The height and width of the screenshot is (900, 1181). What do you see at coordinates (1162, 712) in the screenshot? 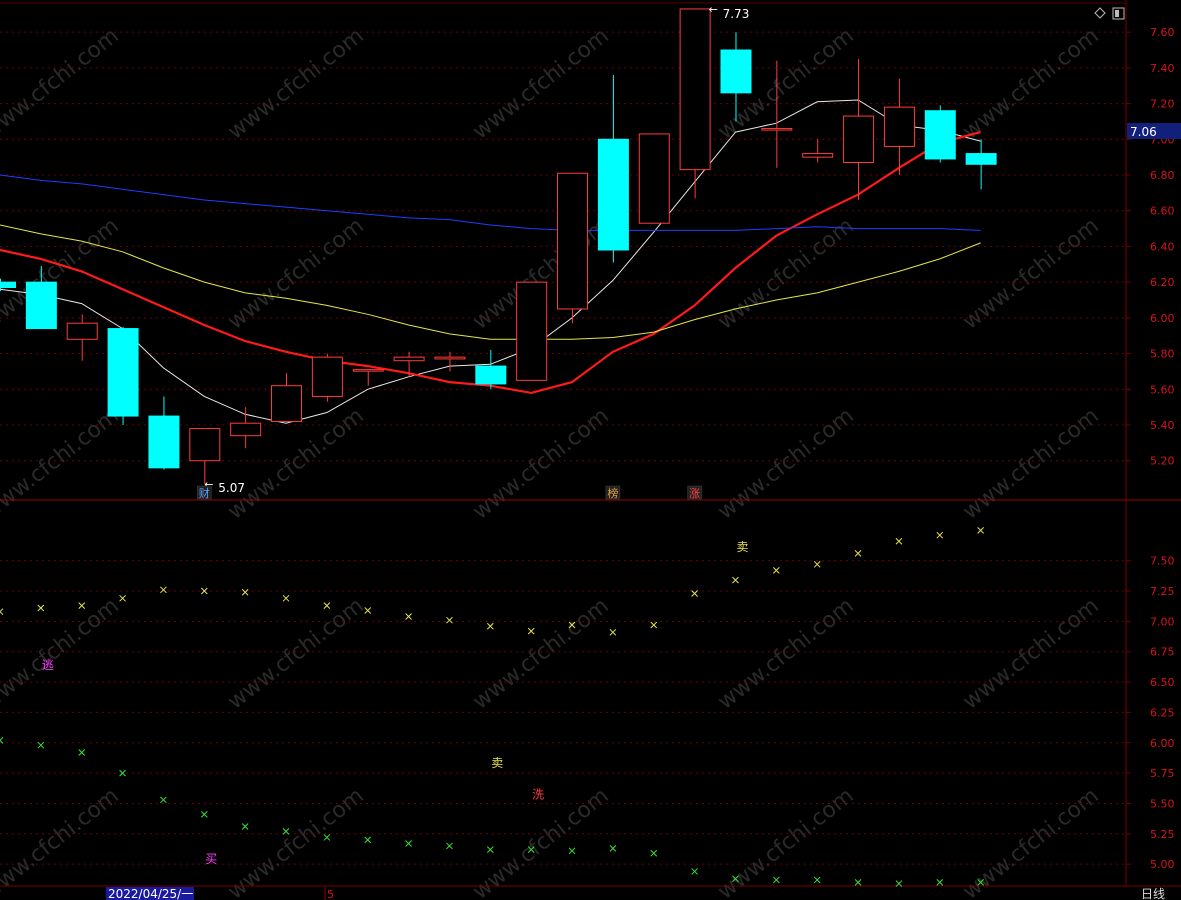
I see `indicator-tick-label: 6.25` at bounding box center [1162, 712].